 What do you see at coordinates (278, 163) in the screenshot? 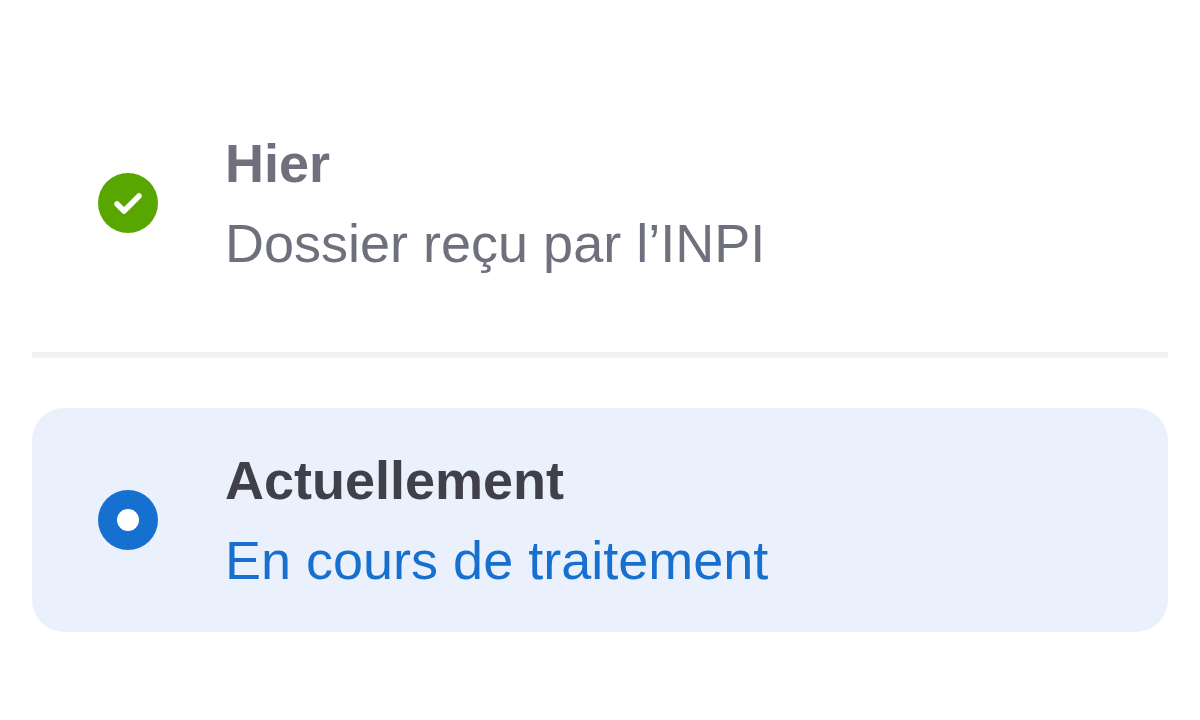
I see `step-title: Hier` at bounding box center [278, 163].